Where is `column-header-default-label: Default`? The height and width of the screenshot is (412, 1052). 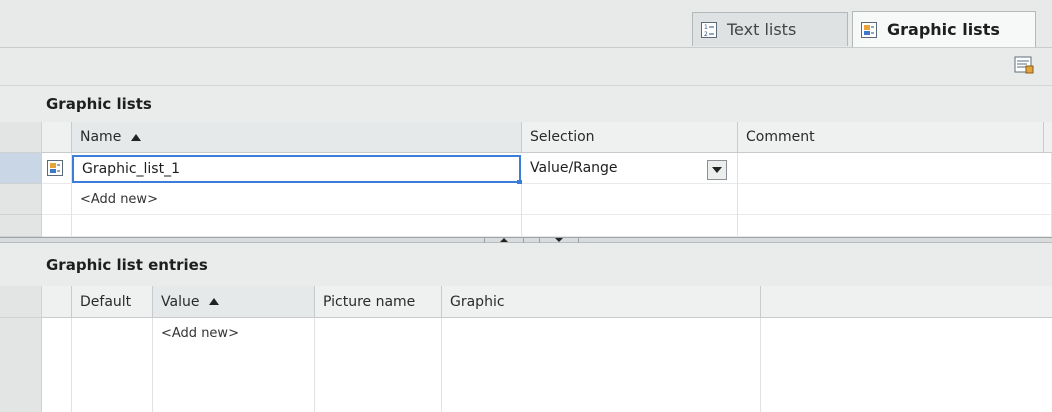
column-header-default-label: Default is located at coordinates (106, 301).